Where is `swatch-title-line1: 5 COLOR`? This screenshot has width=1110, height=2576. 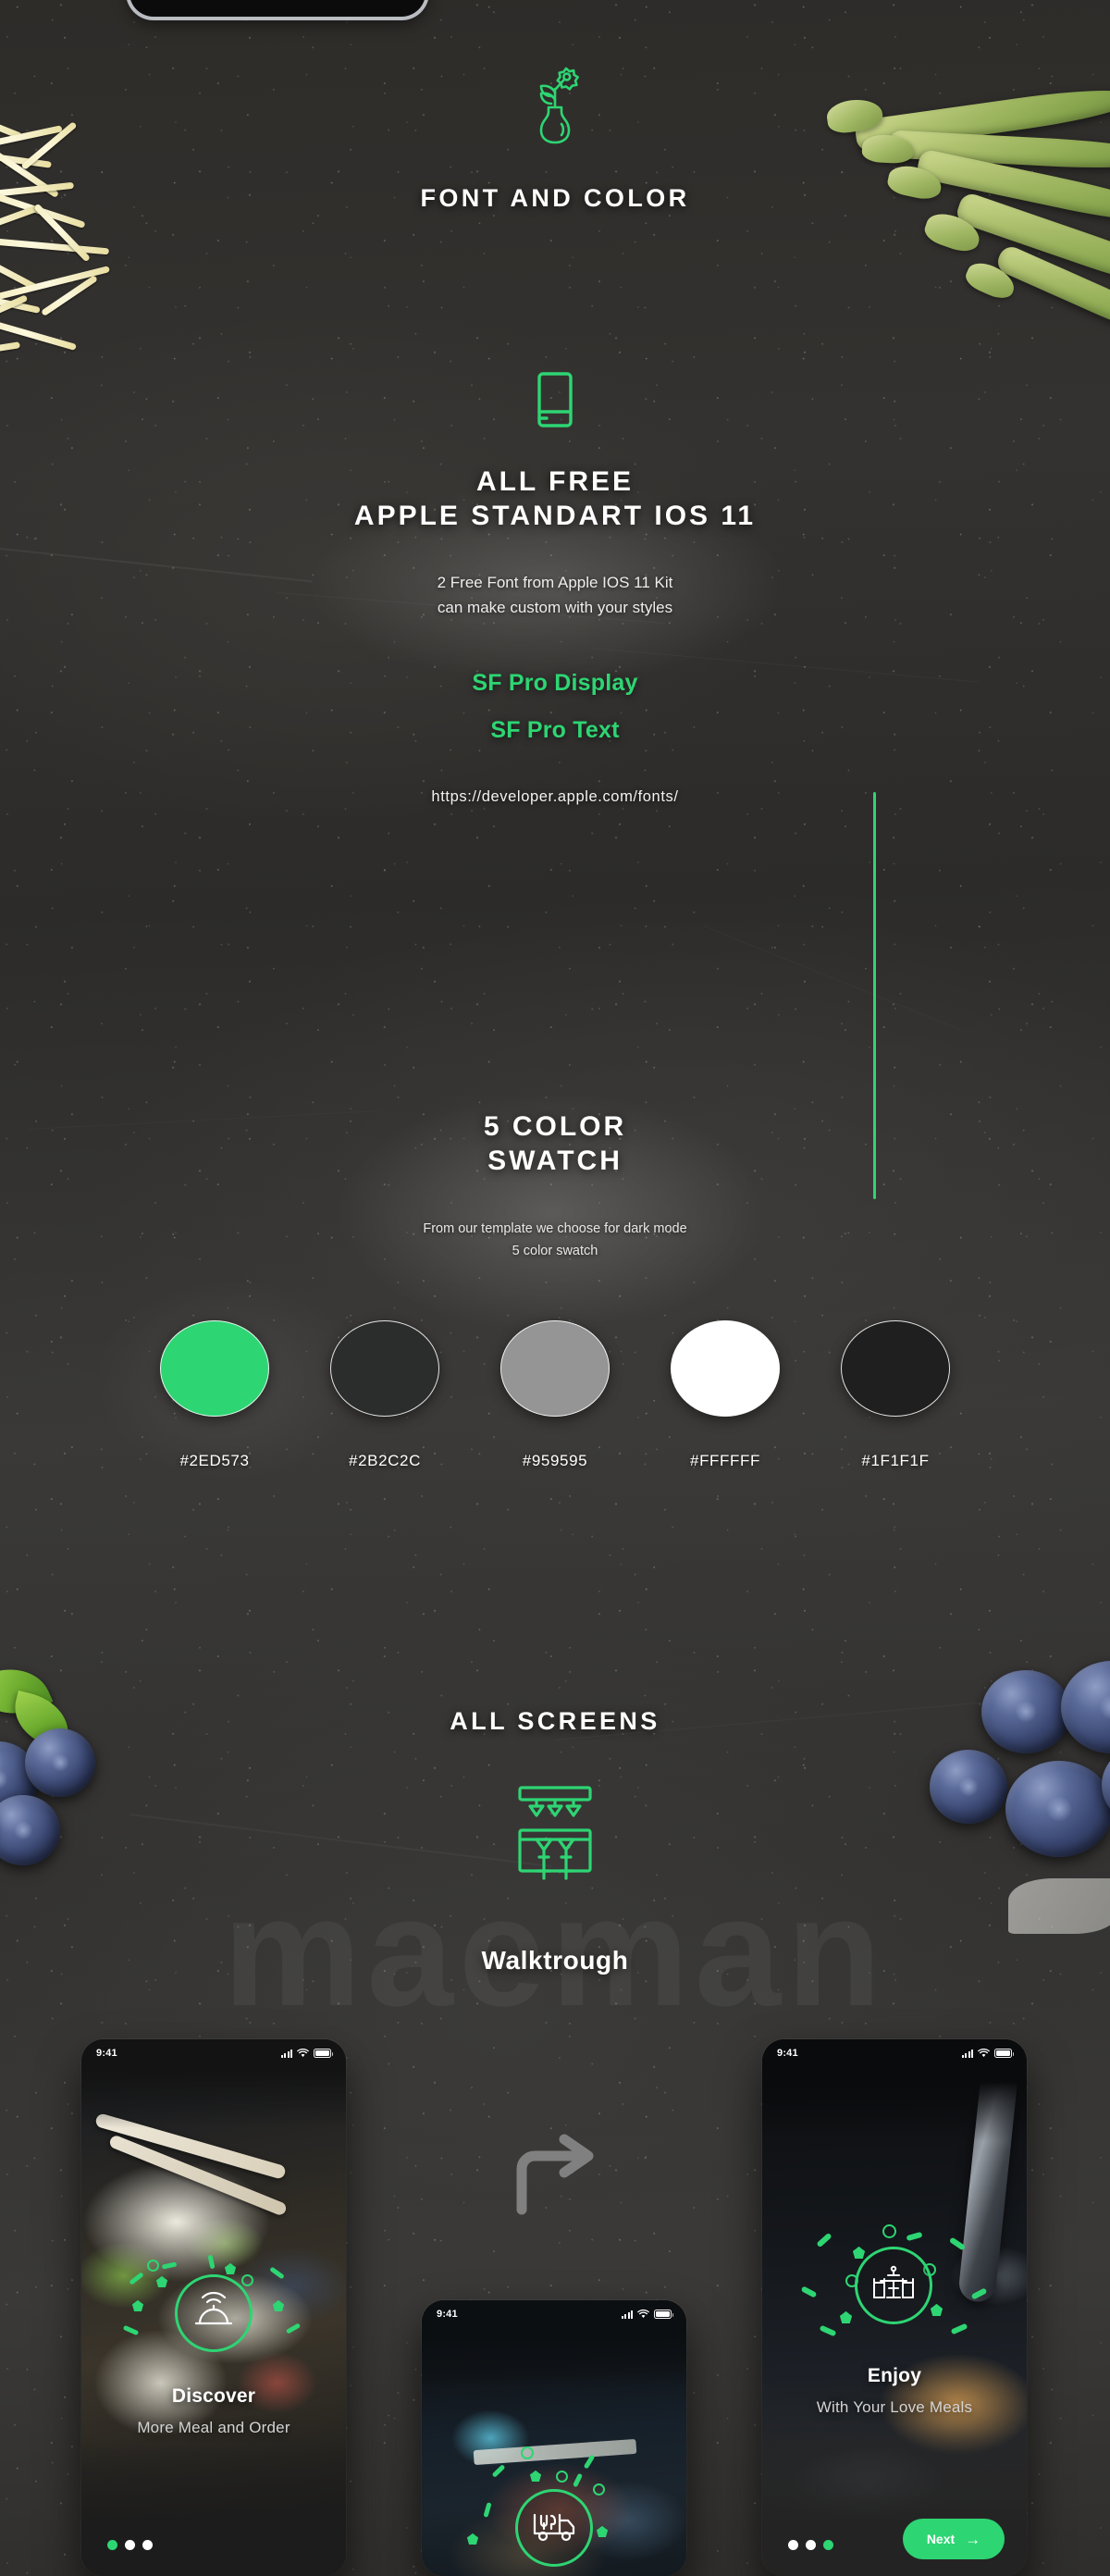
swatch-title-line1: 5 COLOR is located at coordinates (555, 1127).